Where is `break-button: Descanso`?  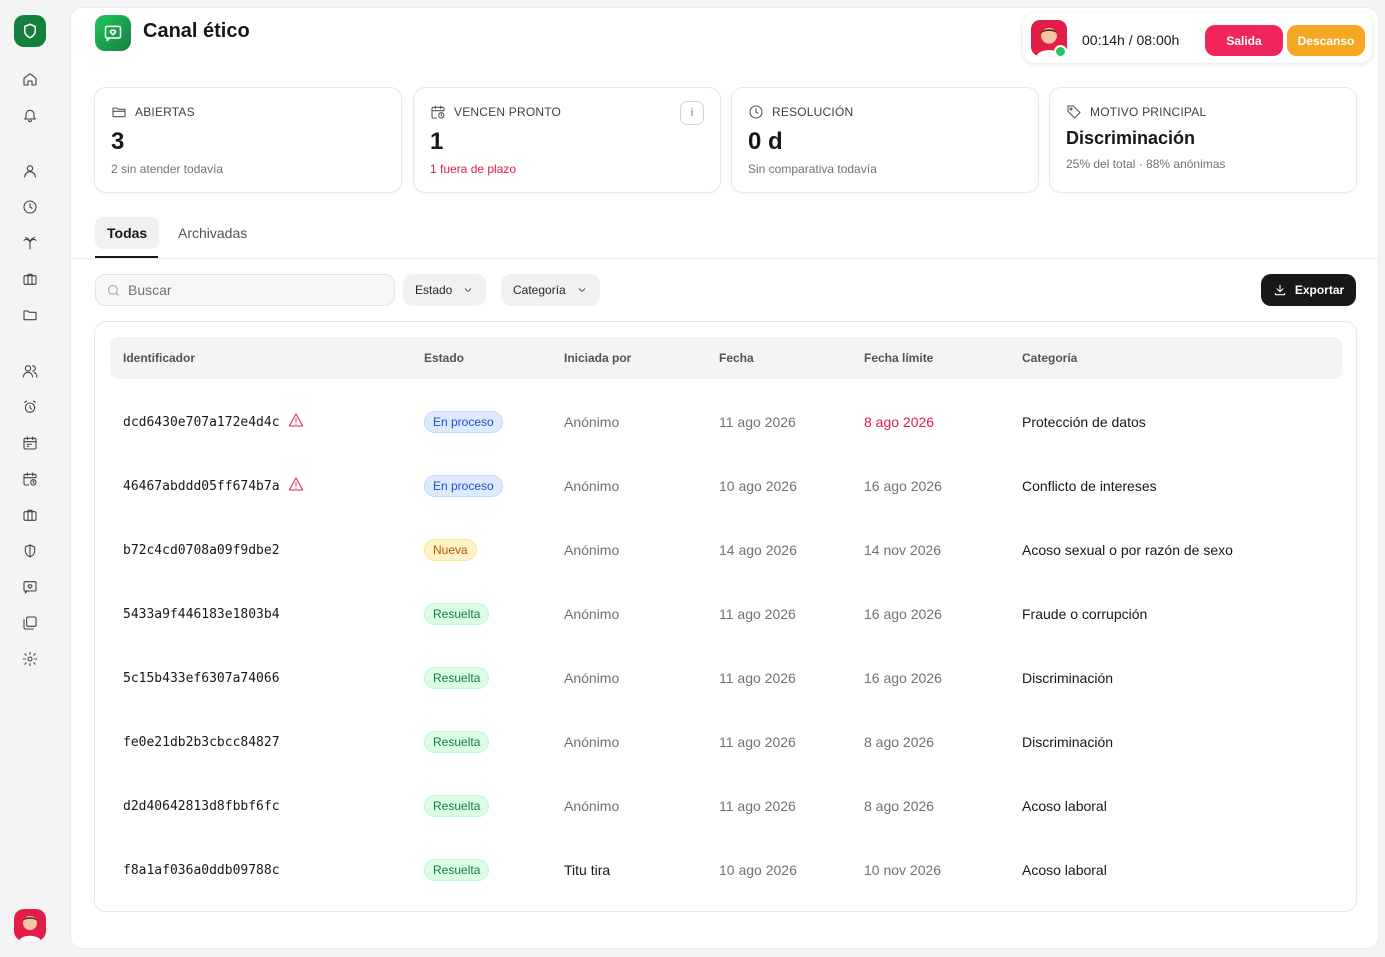 break-button: Descanso is located at coordinates (1326, 40).